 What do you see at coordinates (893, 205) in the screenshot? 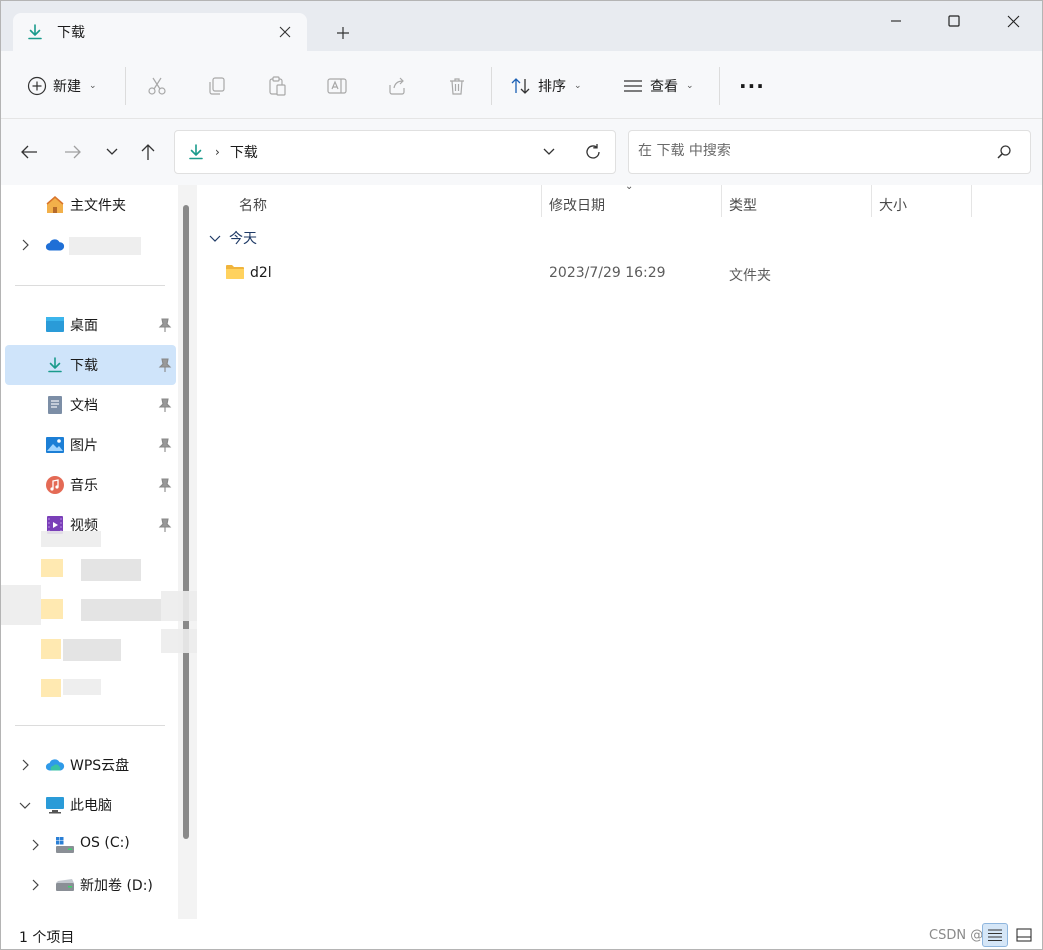
I see `column-header-size: 大小` at bounding box center [893, 205].